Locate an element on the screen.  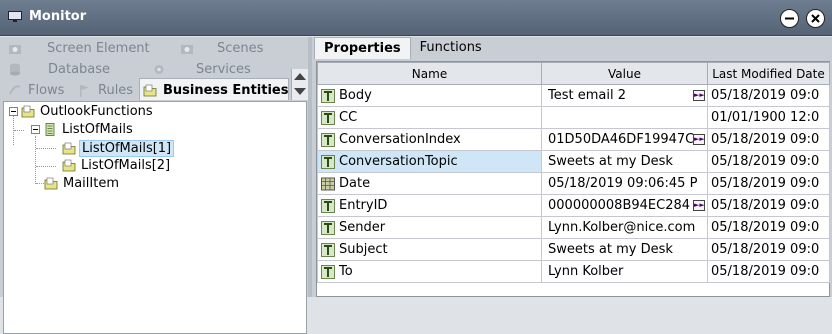
property-value: 000000008B94EC284 is located at coordinates (619, 205).